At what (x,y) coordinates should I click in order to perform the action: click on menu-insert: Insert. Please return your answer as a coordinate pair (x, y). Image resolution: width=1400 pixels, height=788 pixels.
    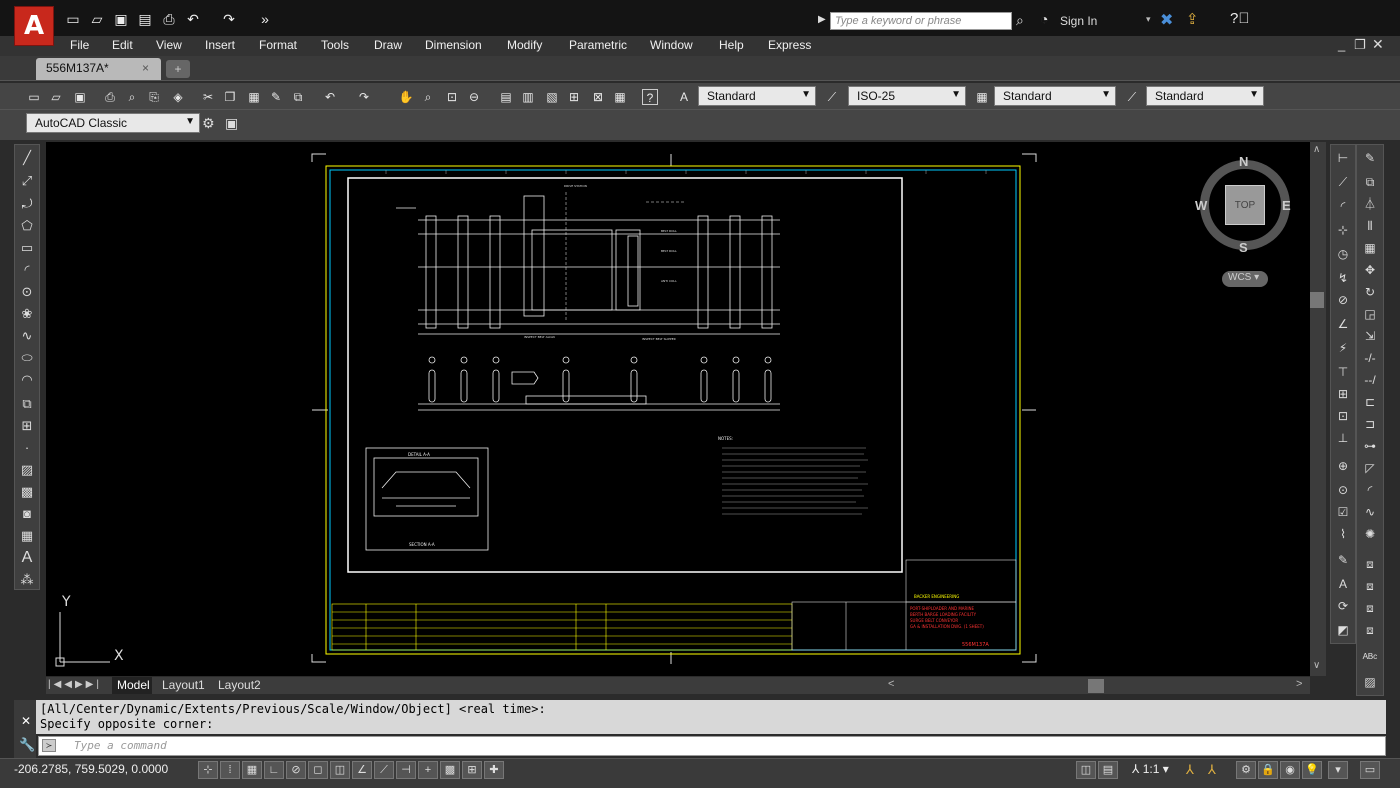
    Looking at the image, I should click on (220, 45).